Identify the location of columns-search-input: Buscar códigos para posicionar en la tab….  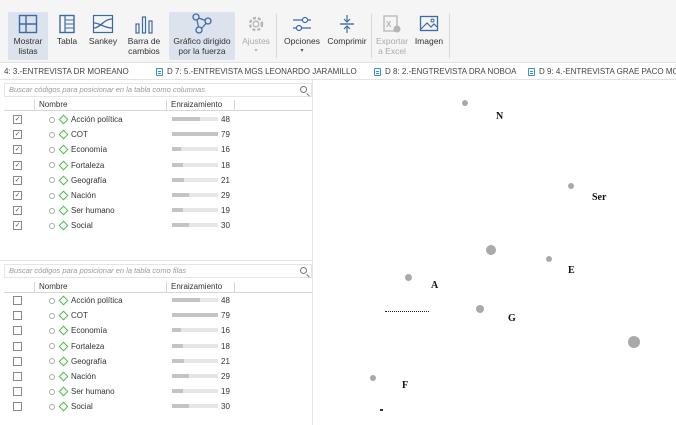
(158, 90).